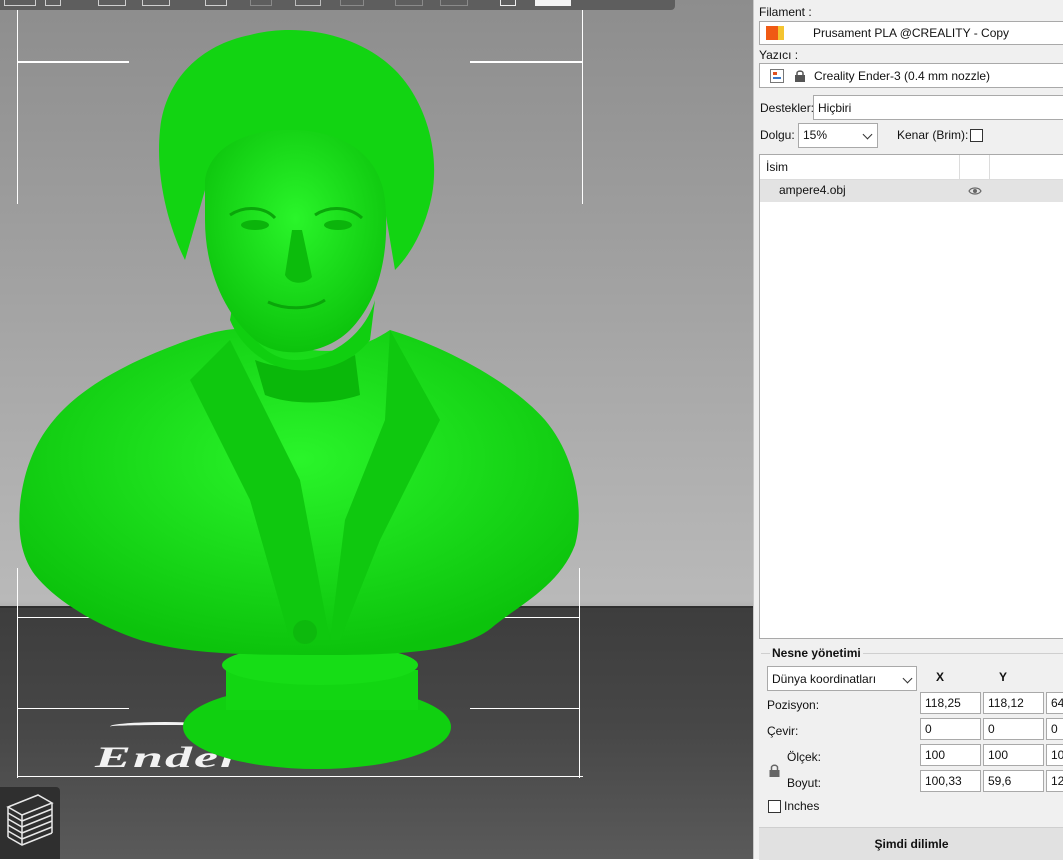 Image resolution: width=1063 pixels, height=860 pixels. I want to click on coordinate-system-select: Dünya koordinatları, so click(842, 678).